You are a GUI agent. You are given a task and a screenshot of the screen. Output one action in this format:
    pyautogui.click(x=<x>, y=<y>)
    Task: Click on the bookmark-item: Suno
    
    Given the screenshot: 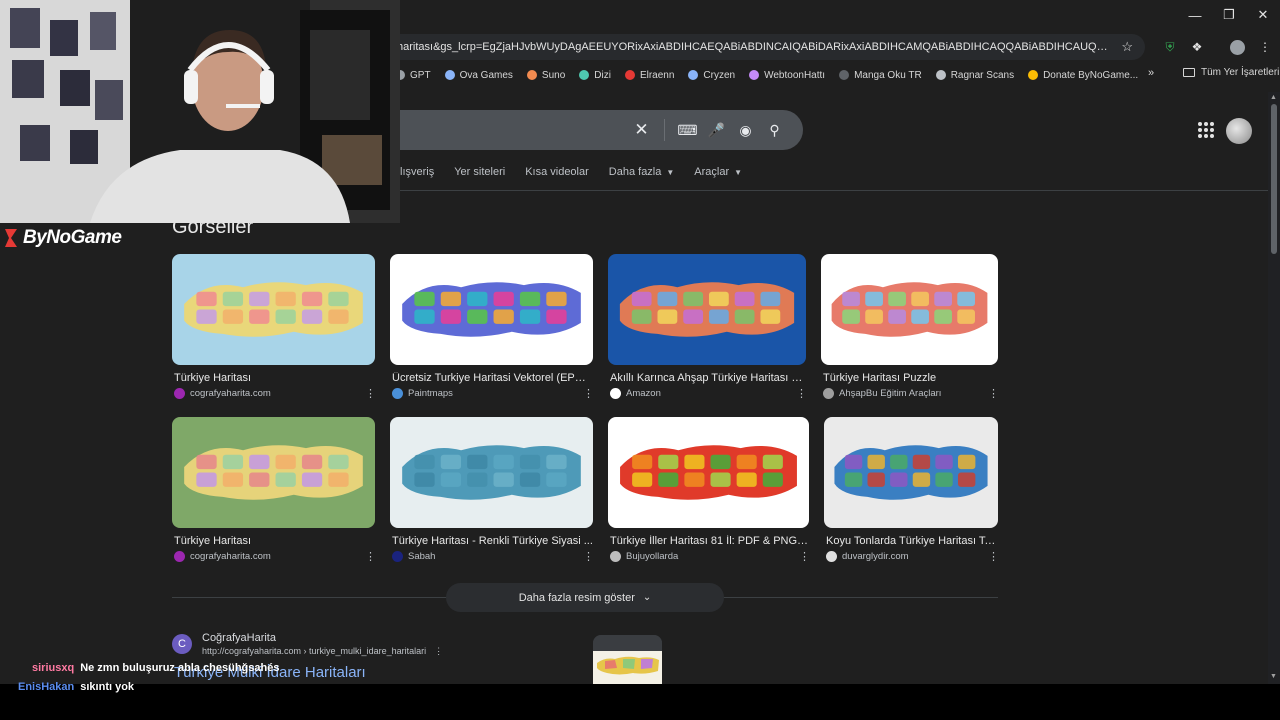 What is the action you would take?
    pyautogui.click(x=545, y=75)
    